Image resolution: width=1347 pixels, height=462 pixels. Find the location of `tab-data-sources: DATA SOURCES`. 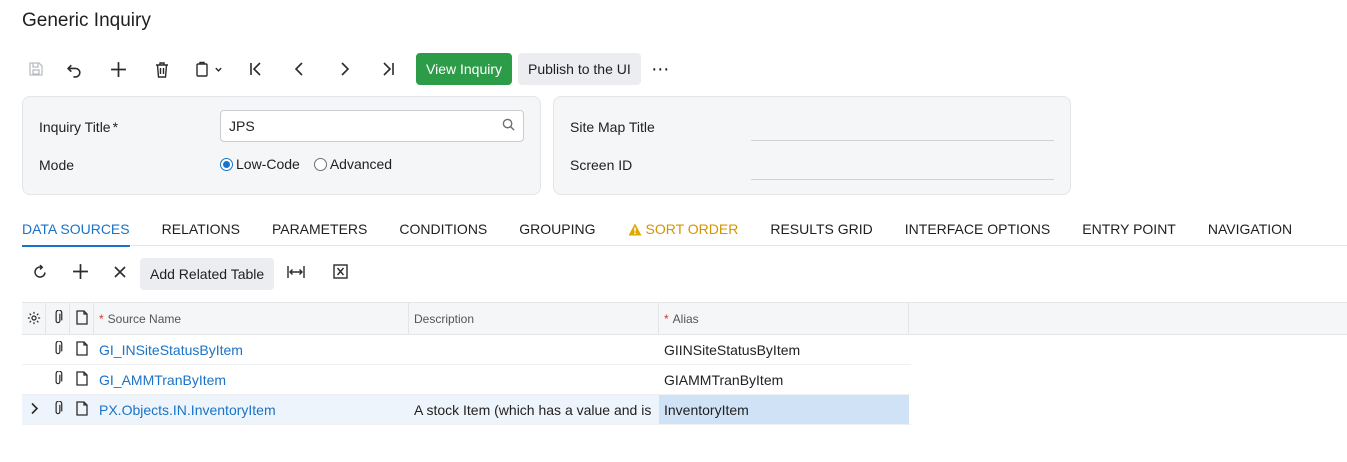

tab-data-sources: DATA SOURCES is located at coordinates (76, 230).